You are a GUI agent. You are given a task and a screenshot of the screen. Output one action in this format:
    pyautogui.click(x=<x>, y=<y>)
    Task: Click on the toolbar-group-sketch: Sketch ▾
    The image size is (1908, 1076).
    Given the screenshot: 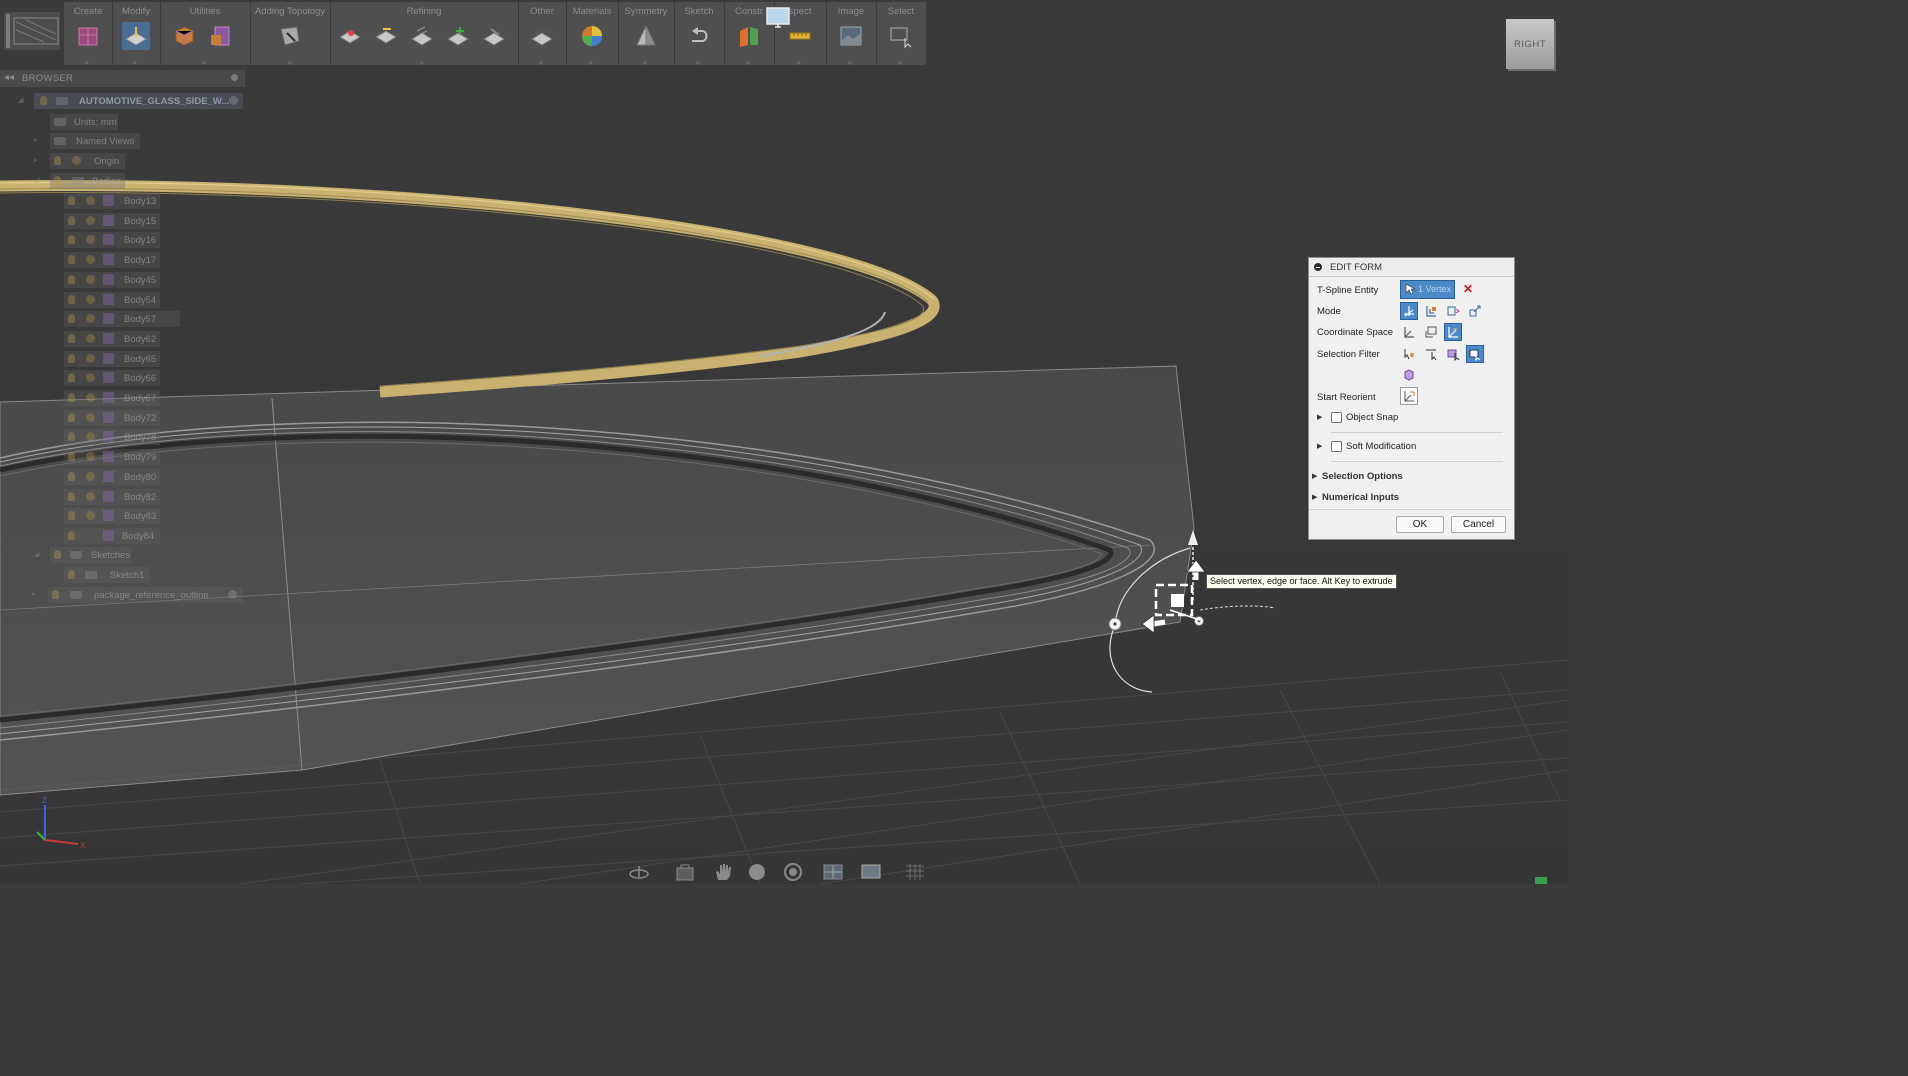 What is the action you would take?
    pyautogui.click(x=699, y=34)
    